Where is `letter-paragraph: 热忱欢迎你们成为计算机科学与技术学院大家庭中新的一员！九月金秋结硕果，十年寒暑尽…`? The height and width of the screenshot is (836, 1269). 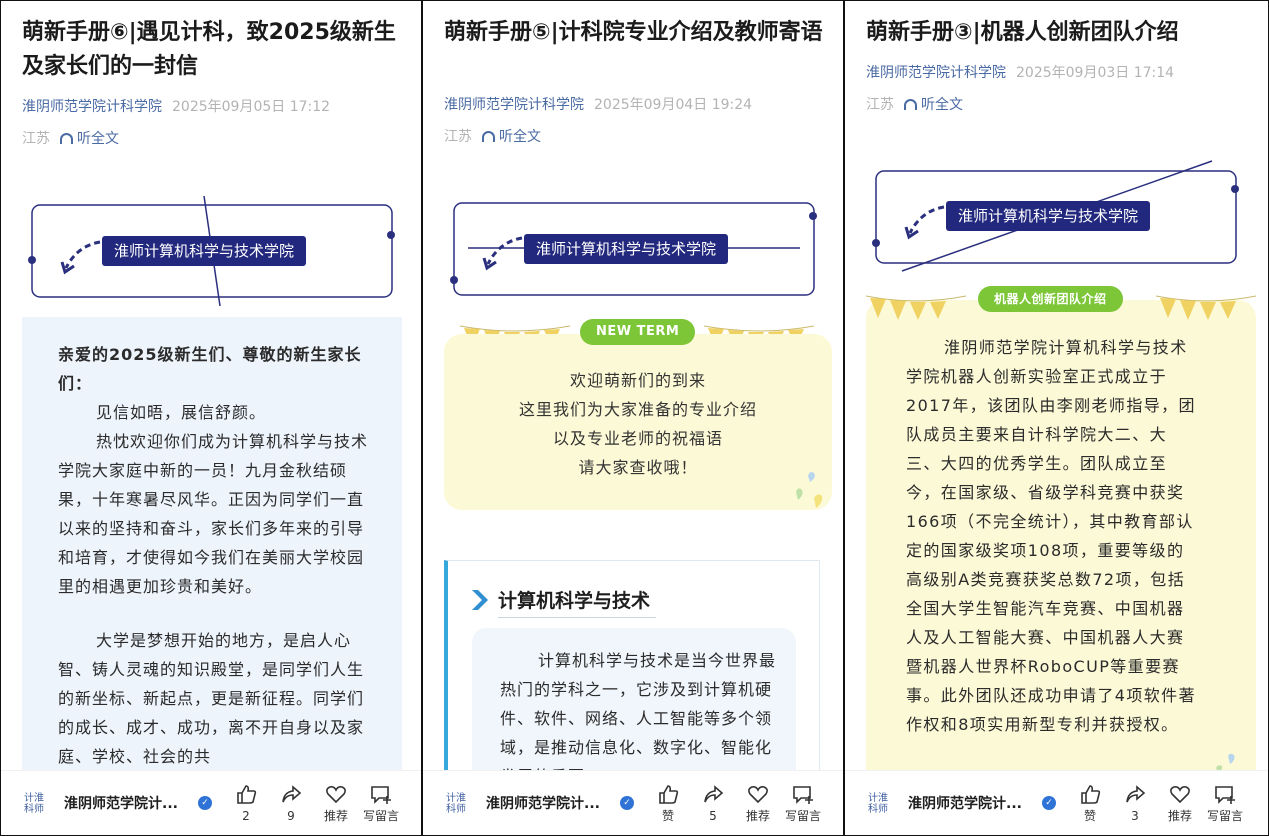
letter-paragraph: 热忱欢迎你们成为计算机科学与技术学院大家庭中新的一员！九月金秋结硕果，十年寒暑尽… is located at coordinates (213, 514).